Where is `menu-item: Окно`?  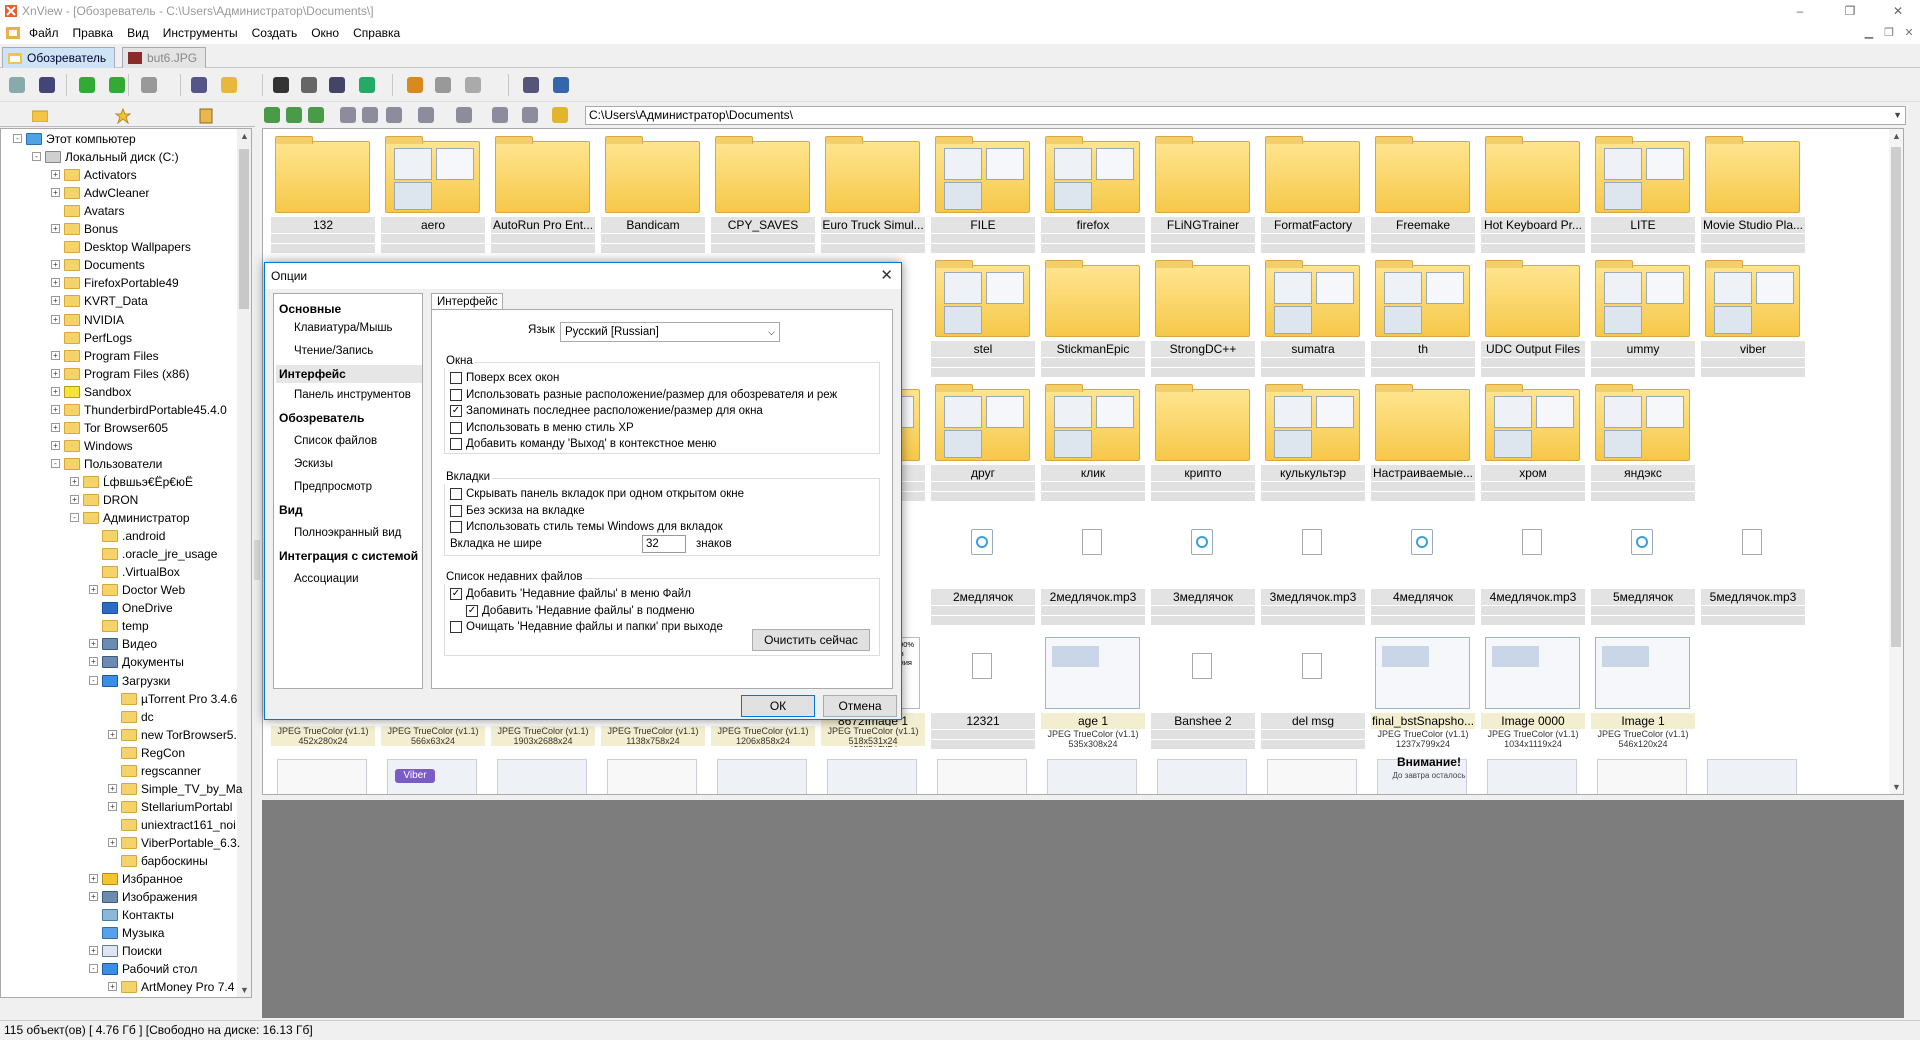
menu-item: Окно is located at coordinates (325, 33).